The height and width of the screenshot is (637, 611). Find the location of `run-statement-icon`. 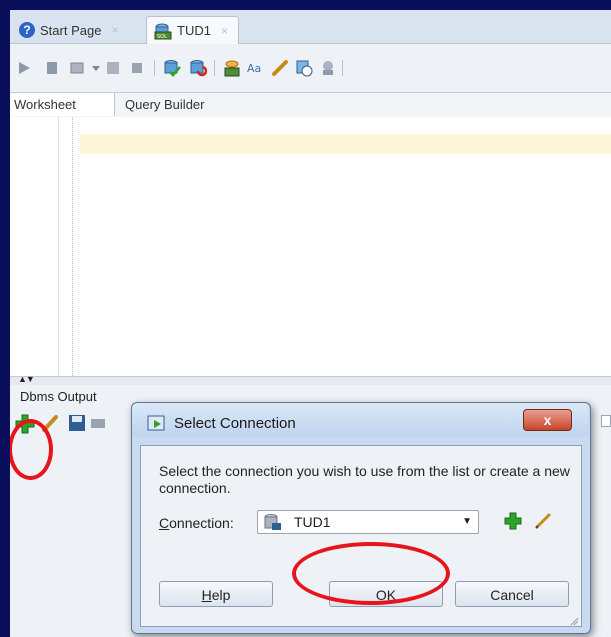

run-statement-icon is located at coordinates (24, 68).